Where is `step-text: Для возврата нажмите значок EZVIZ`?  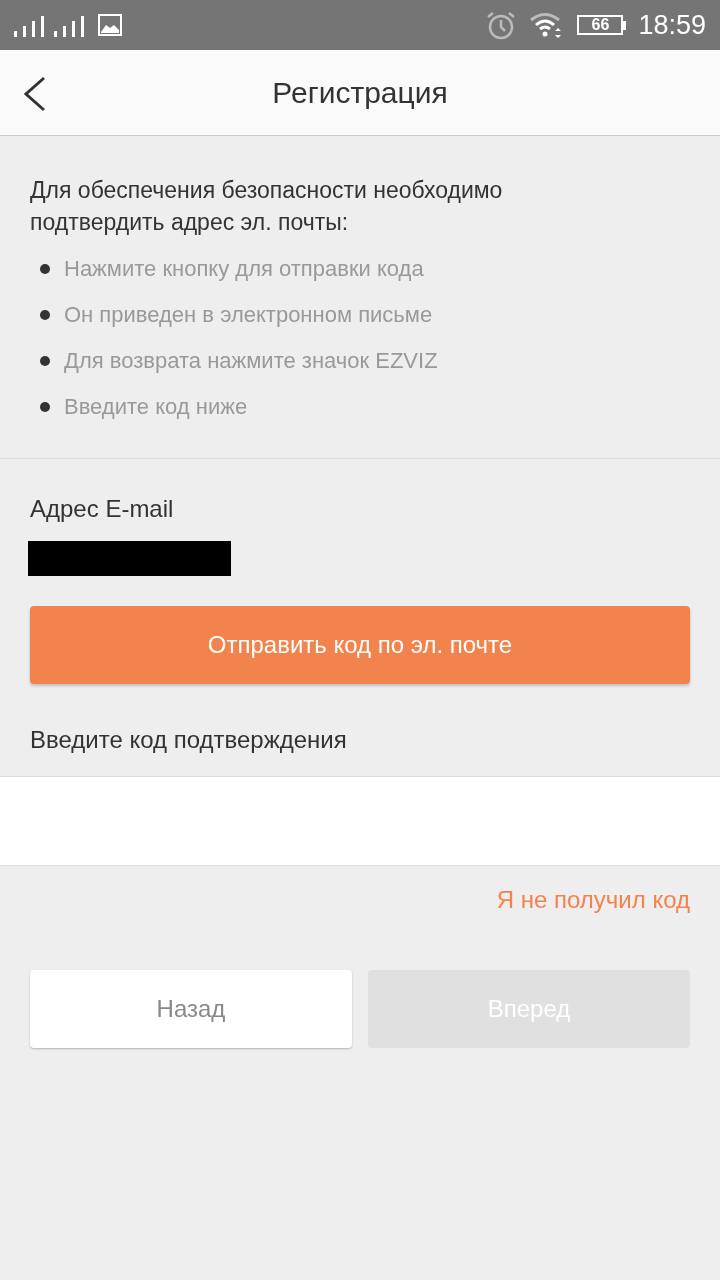 step-text: Для возврата нажмите значок EZVIZ is located at coordinates (251, 361).